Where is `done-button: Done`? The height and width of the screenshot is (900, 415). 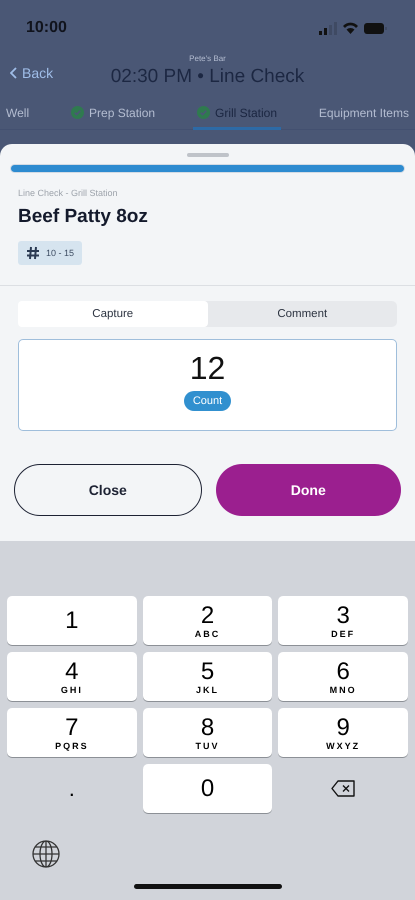 done-button: Done is located at coordinates (308, 490).